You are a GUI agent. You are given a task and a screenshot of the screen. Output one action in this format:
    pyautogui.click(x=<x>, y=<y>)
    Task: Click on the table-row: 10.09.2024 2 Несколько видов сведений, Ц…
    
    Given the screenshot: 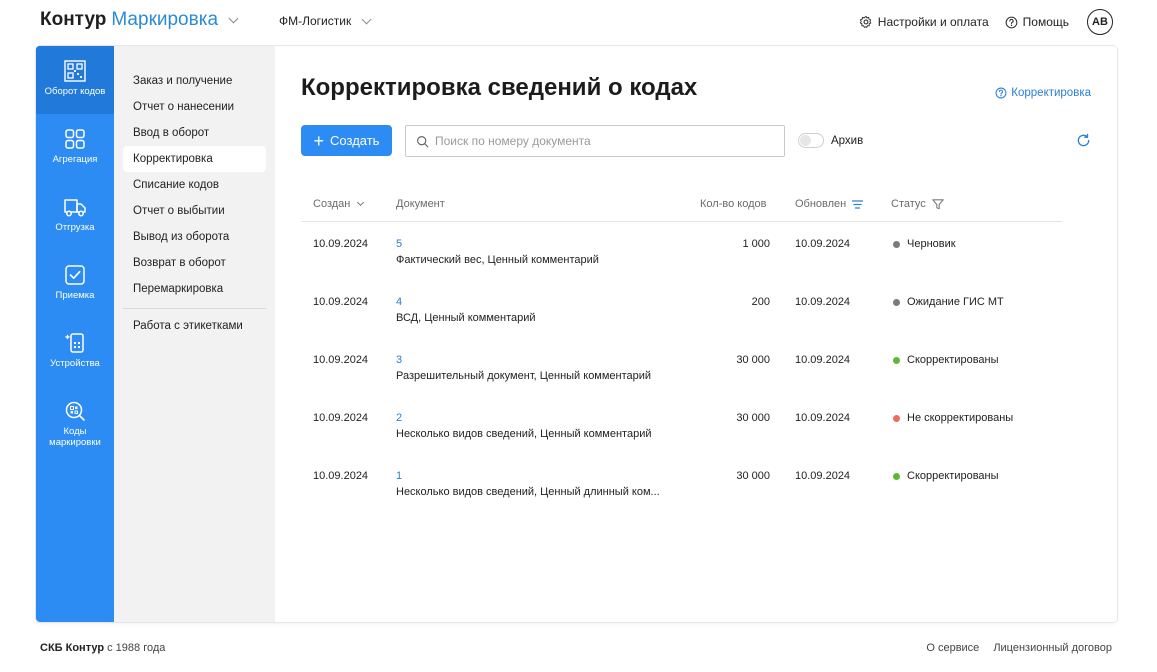 What is the action you would take?
    pyautogui.click(x=681, y=425)
    